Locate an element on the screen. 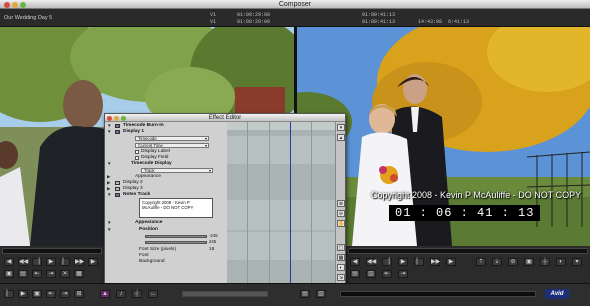 Image resolution: width=590 pixels, height=306 pixels. zoom-window-button is located at coordinates (23, 5).